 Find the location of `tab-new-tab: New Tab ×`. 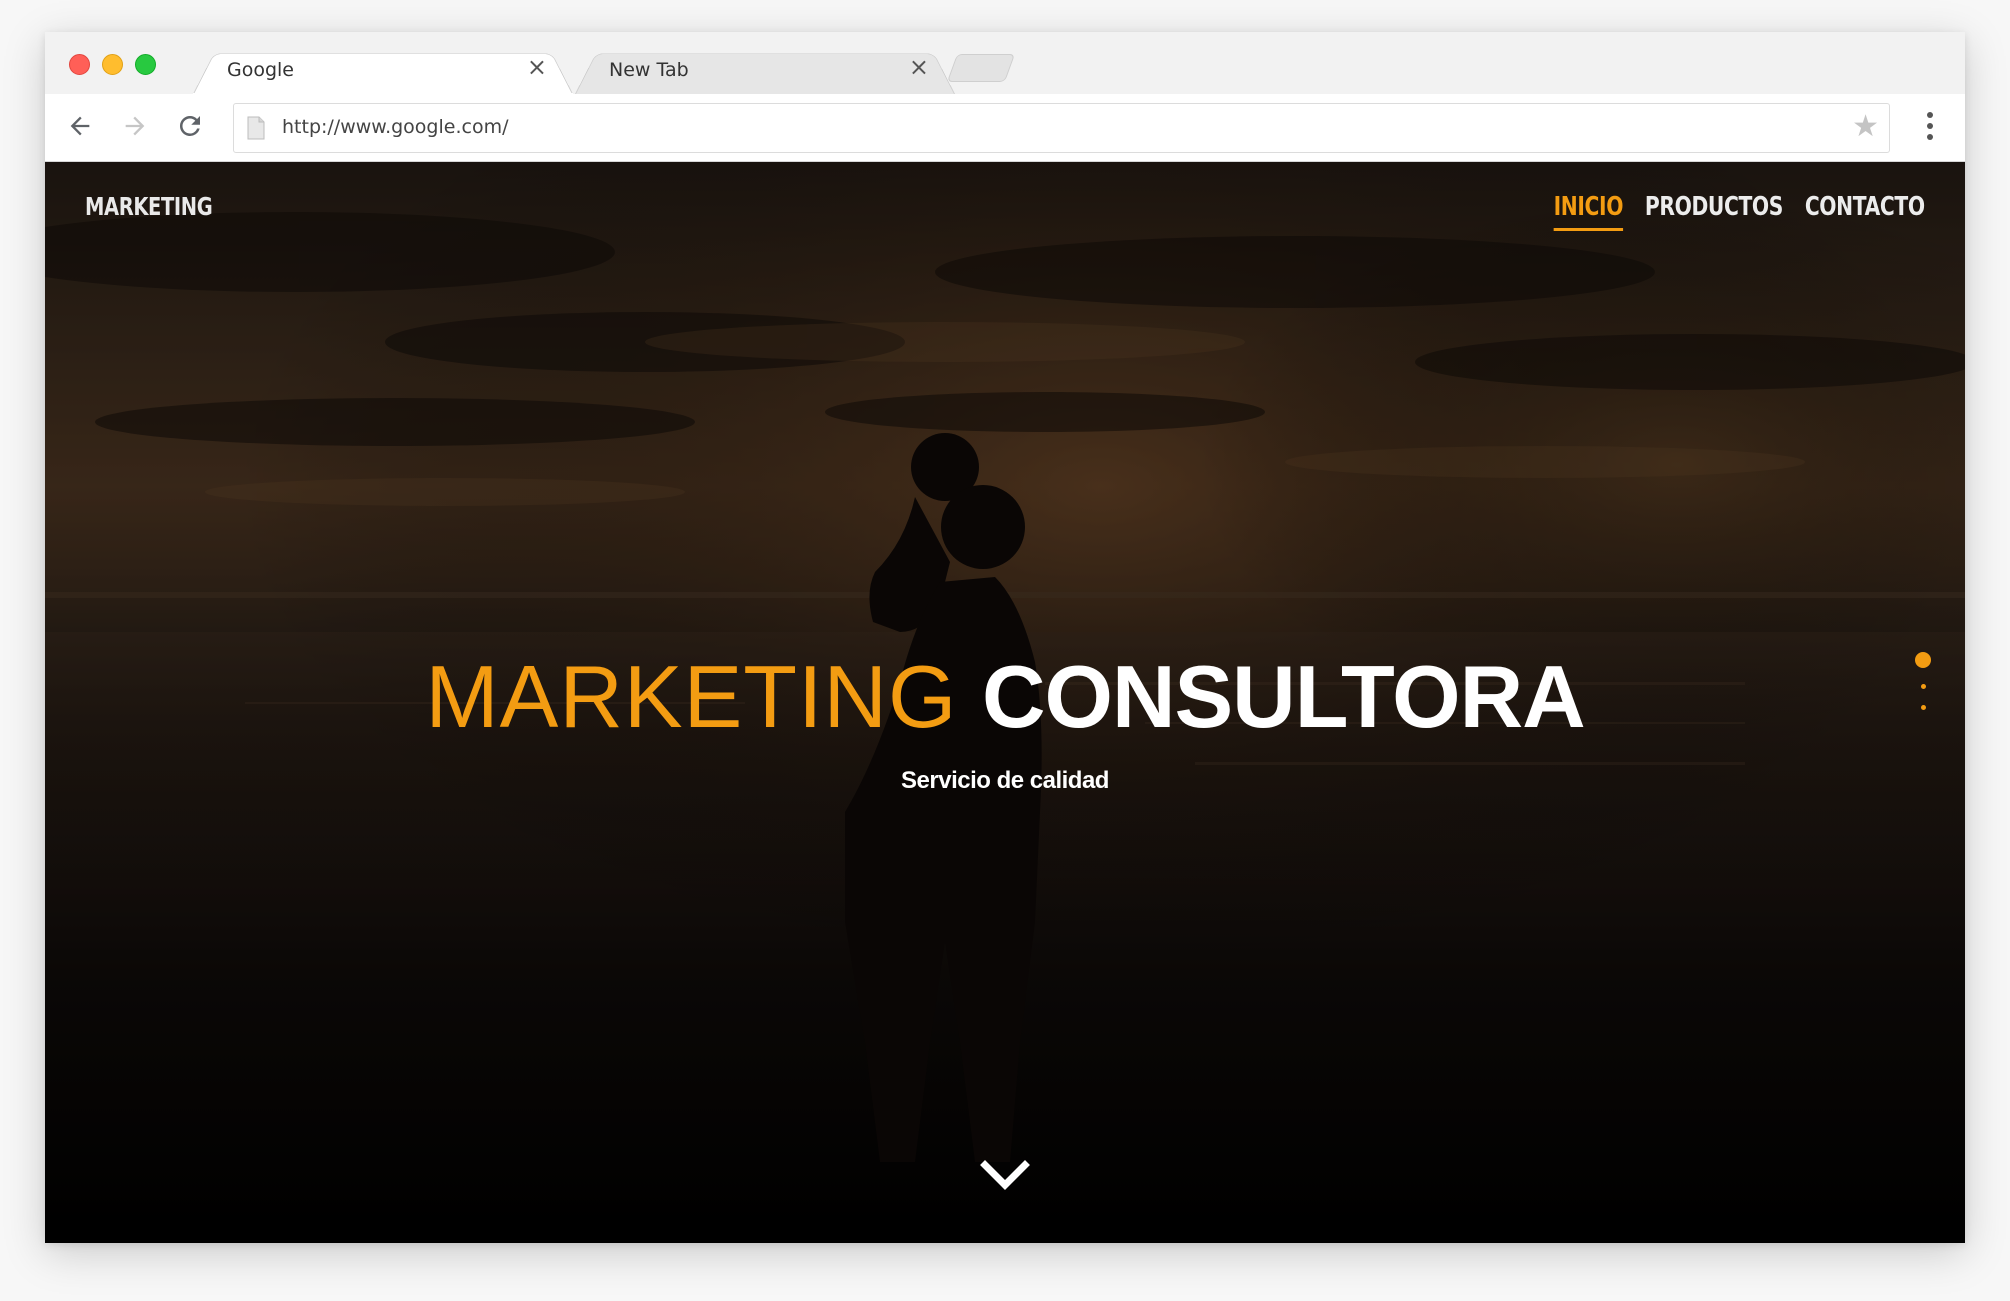

tab-new-tab: New Tab × is located at coordinates (765, 70).